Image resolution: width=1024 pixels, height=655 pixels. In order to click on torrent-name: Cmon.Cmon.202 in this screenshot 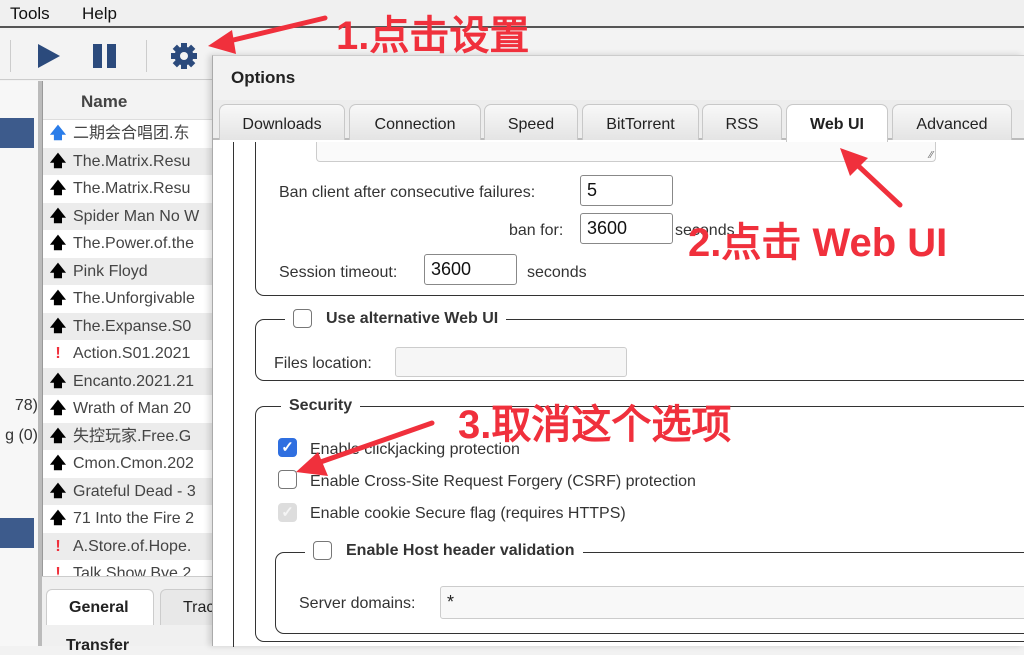, I will do `click(133, 463)`.